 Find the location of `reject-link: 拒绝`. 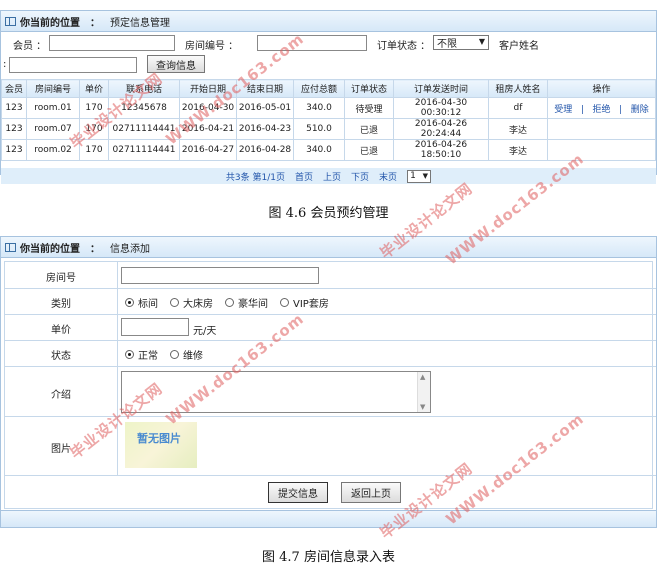

reject-link: 拒绝 is located at coordinates (601, 110).